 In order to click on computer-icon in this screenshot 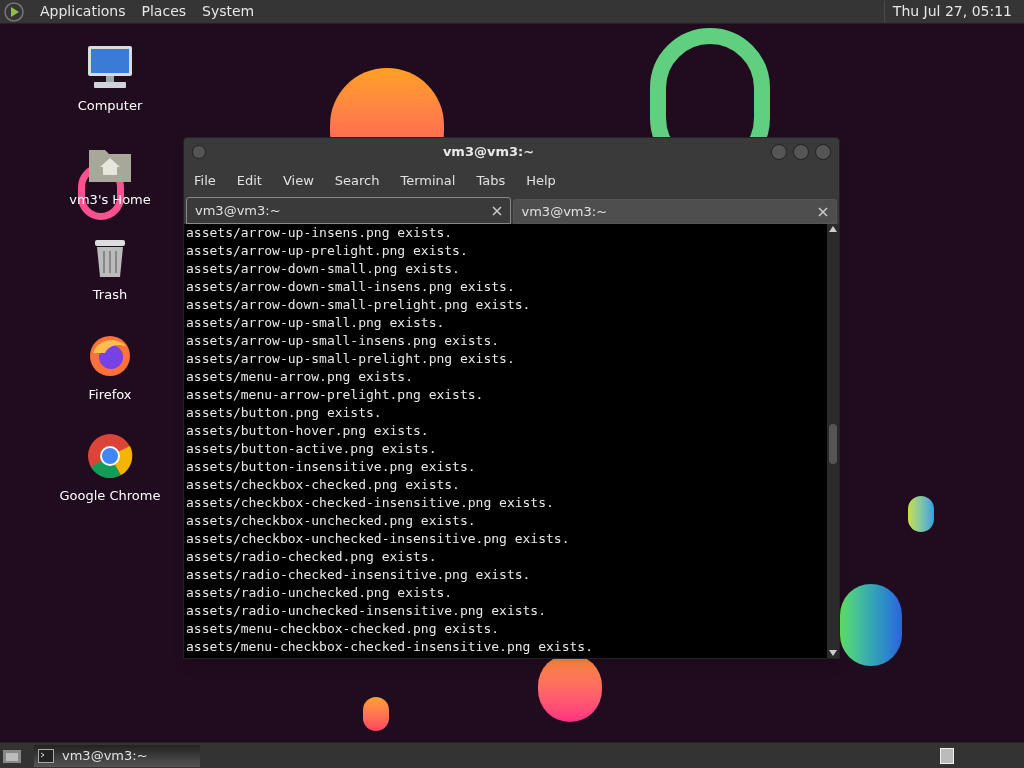, I will do `click(110, 67)`.